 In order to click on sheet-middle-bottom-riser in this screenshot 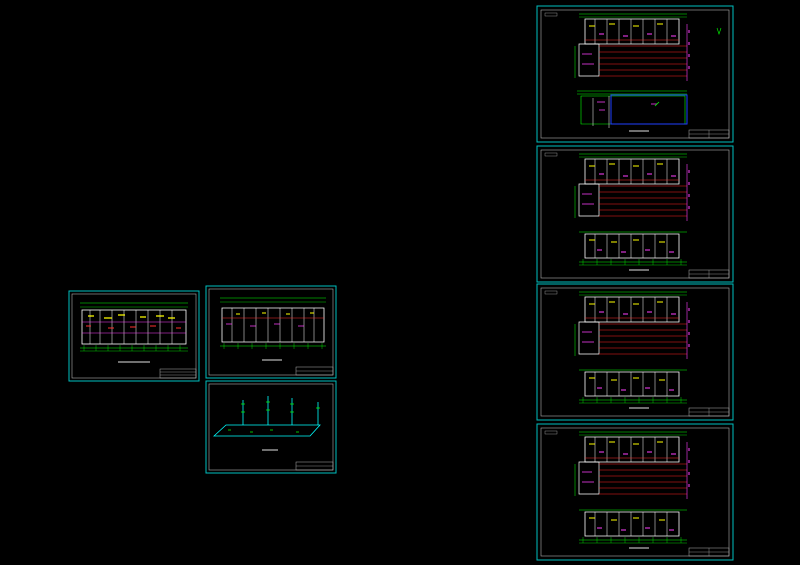, I will do `click(271, 427)`.